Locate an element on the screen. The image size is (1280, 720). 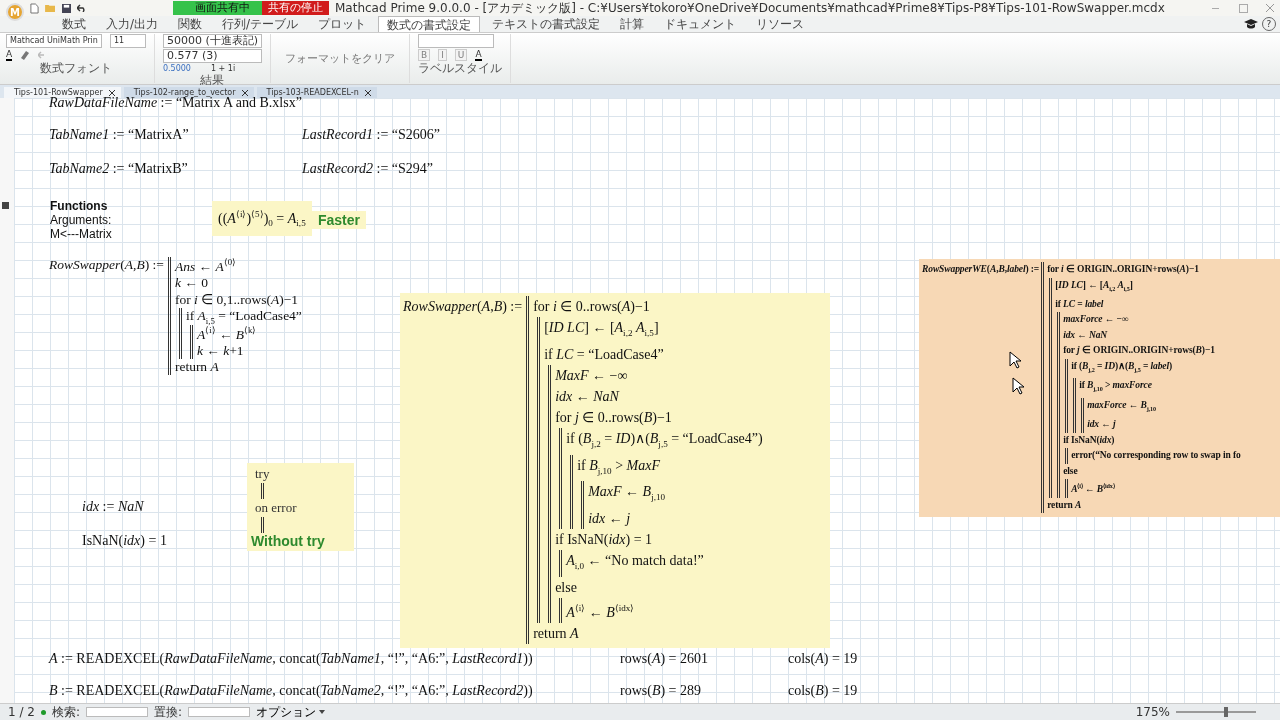
ribbon-tab: テキストの書式設定 is located at coordinates (546, 24).